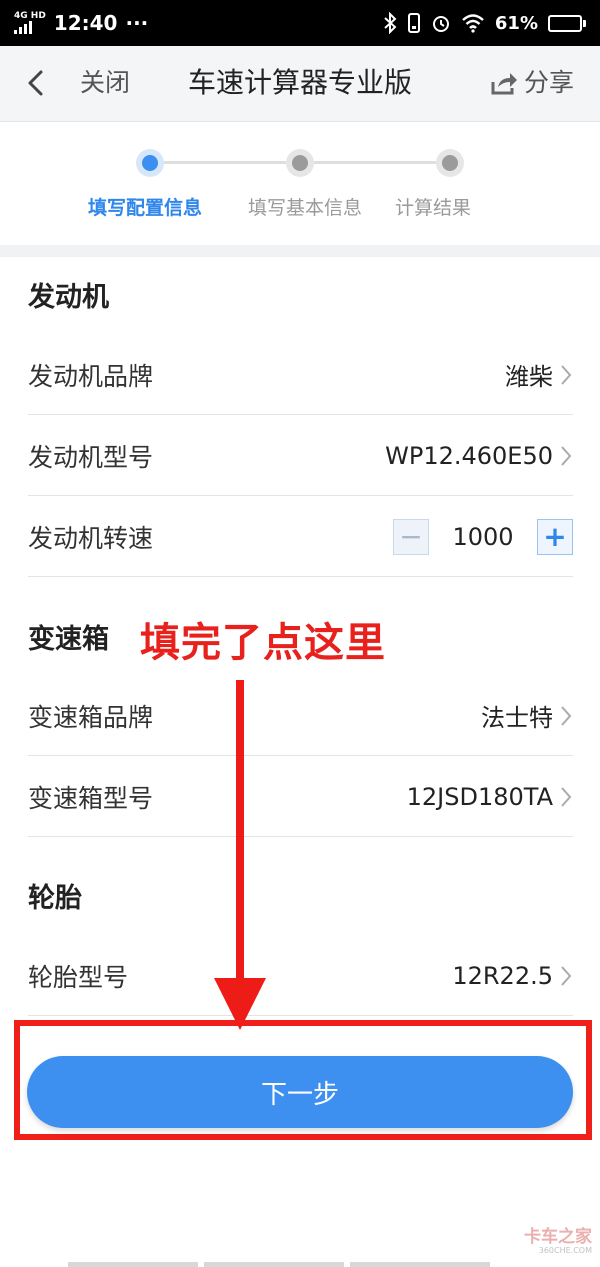 Image resolution: width=600 pixels, height=1267 pixels. What do you see at coordinates (91, 798) in the screenshot?
I see `gearbox-model-label: 变速箱型号` at bounding box center [91, 798].